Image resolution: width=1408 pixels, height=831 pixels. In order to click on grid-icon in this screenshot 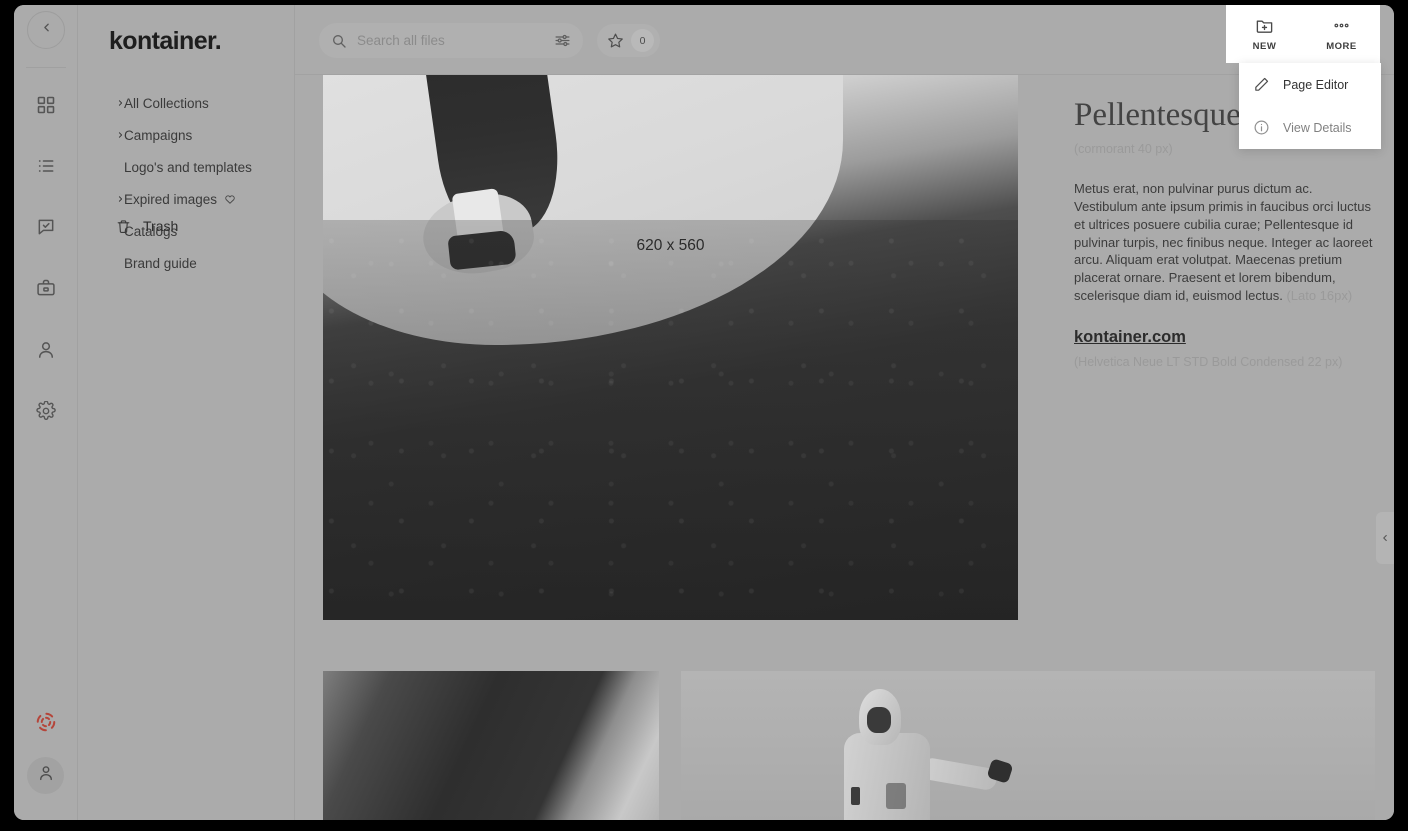, I will do `click(46, 105)`.